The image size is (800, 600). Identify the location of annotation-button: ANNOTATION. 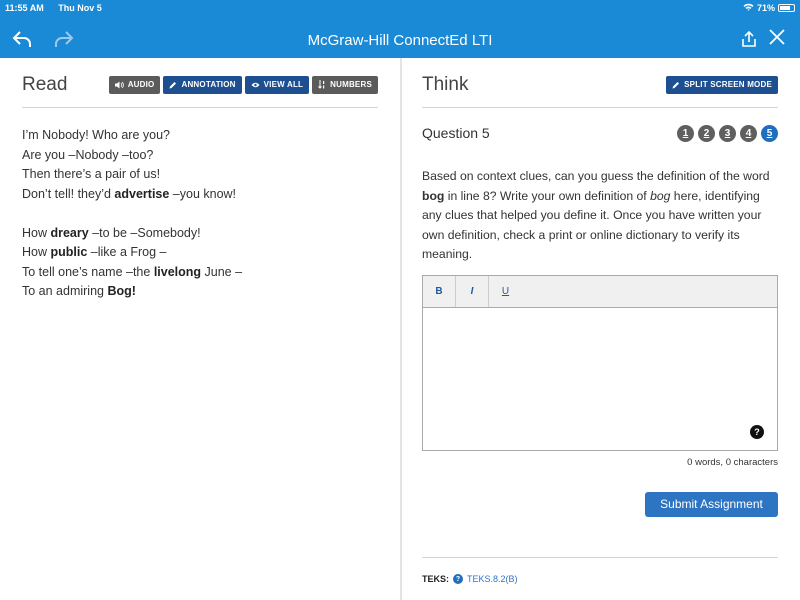
(202, 84).